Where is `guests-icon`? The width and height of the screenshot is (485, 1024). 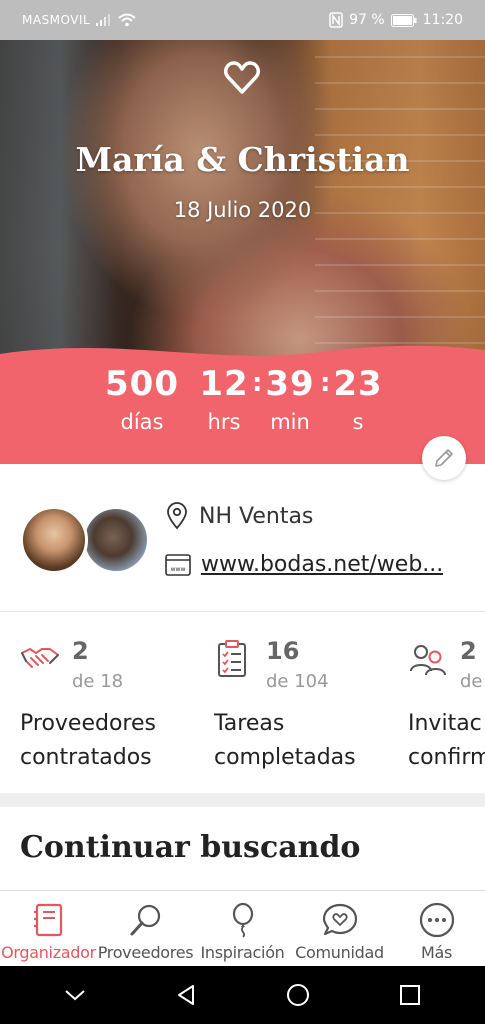 guests-icon is located at coordinates (428, 660).